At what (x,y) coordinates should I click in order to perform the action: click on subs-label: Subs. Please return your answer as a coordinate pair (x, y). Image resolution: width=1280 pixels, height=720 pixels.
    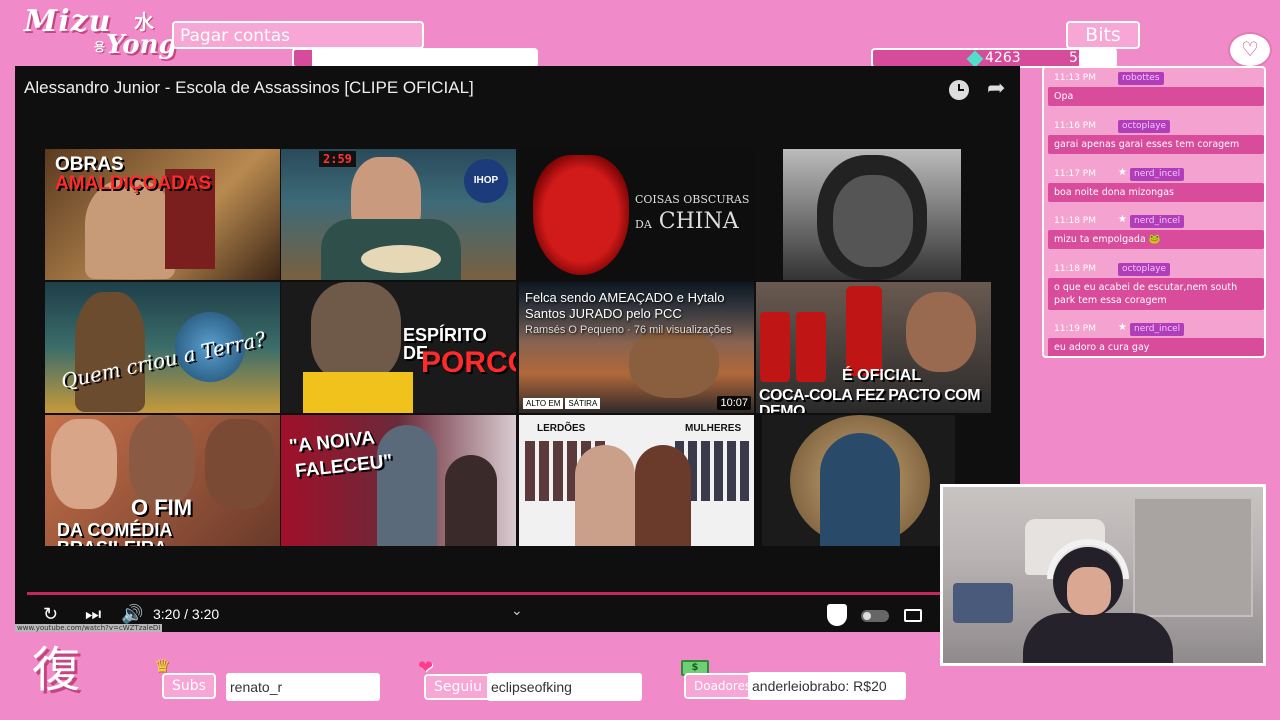
    Looking at the image, I should click on (189, 686).